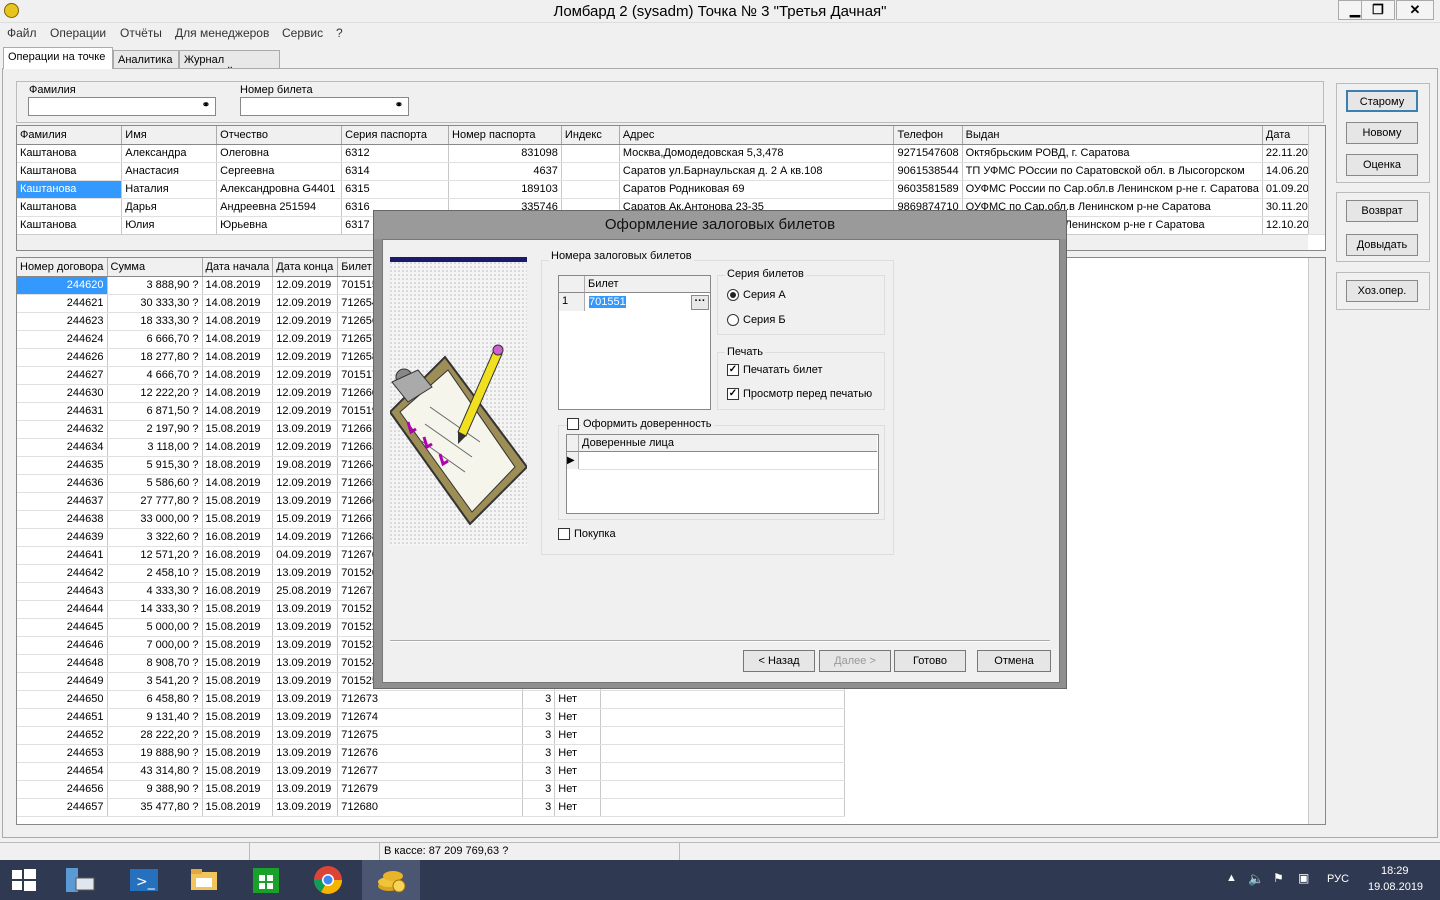 This screenshot has width=1440, height=900. What do you see at coordinates (928, 153) in the screenshot?
I see `client-cell: 9271547608` at bounding box center [928, 153].